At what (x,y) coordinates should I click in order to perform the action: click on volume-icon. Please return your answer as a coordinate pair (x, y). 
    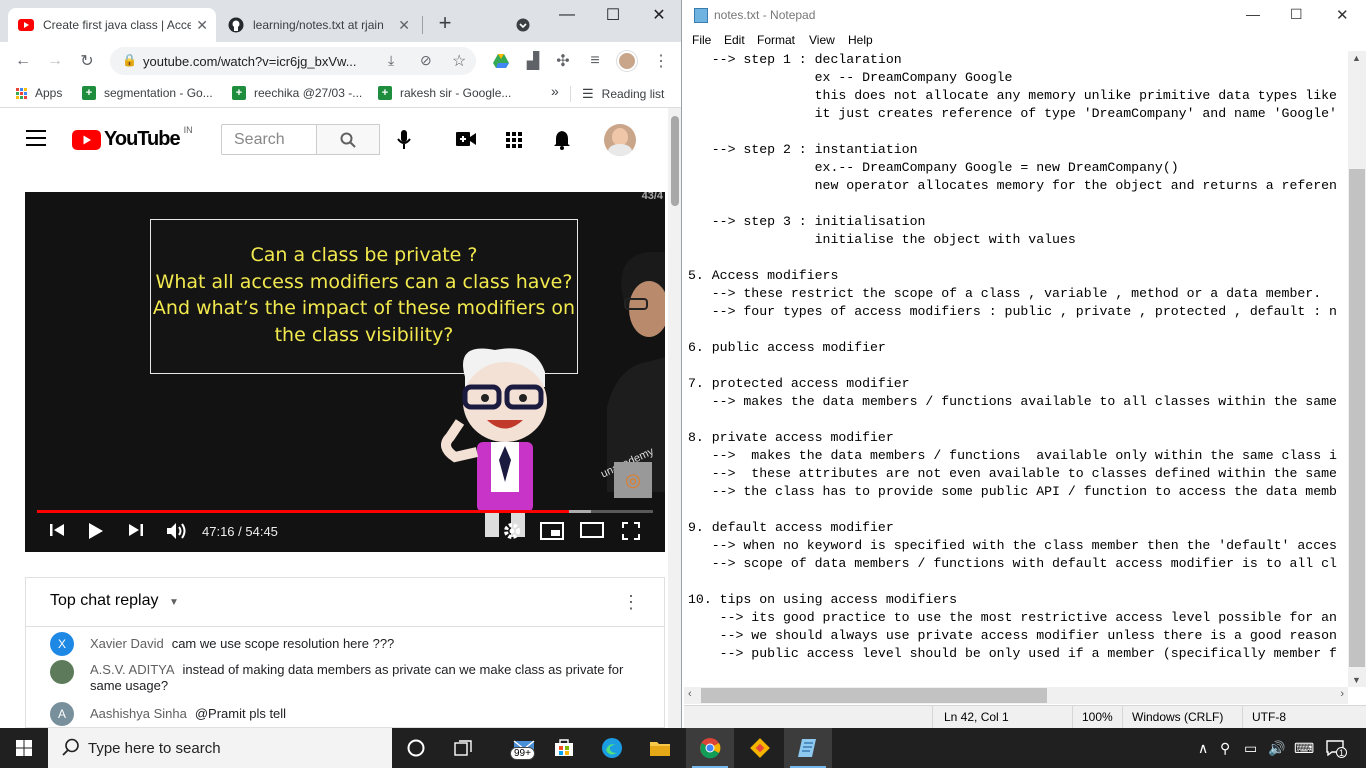
    Looking at the image, I should click on (177, 531).